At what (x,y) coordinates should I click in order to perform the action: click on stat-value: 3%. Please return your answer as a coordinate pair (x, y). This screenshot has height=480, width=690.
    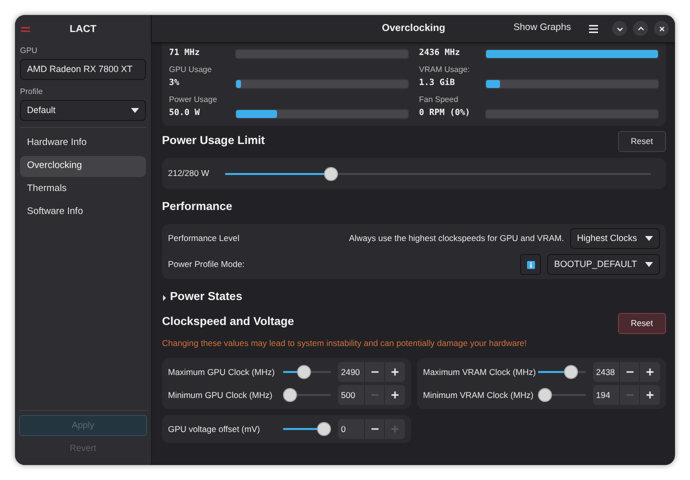
    Looking at the image, I should click on (174, 83).